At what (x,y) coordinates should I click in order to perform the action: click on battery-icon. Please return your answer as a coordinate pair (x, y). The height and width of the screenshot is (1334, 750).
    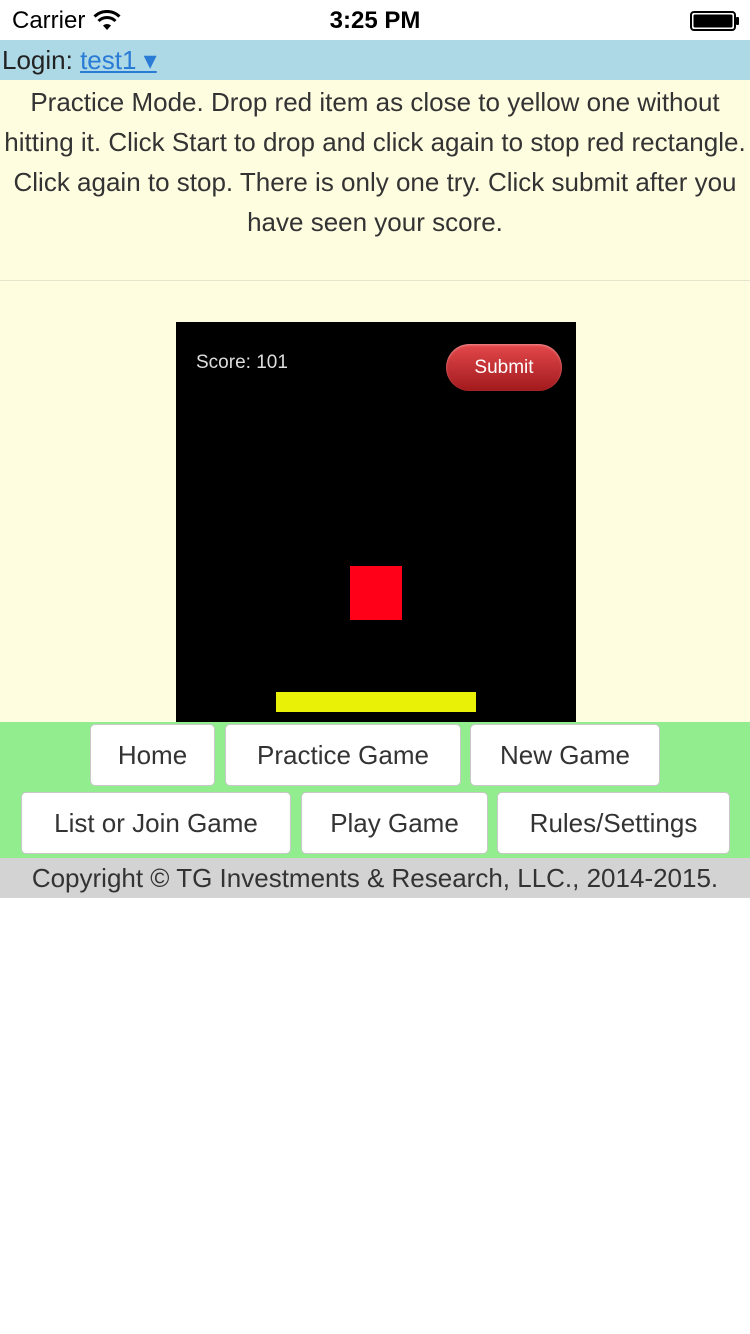
    Looking at the image, I should click on (714, 21).